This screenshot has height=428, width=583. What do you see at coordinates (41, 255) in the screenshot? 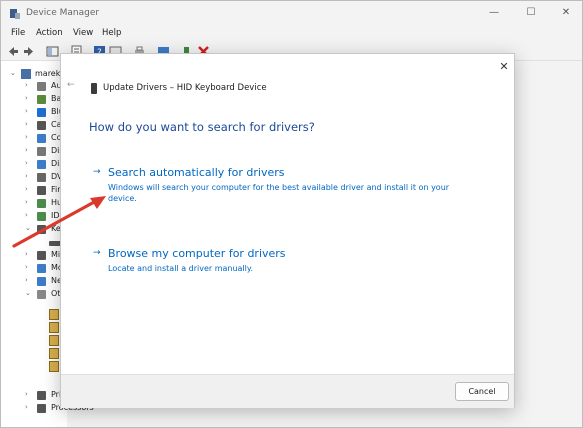
I see `mice-icon` at bounding box center [41, 255].